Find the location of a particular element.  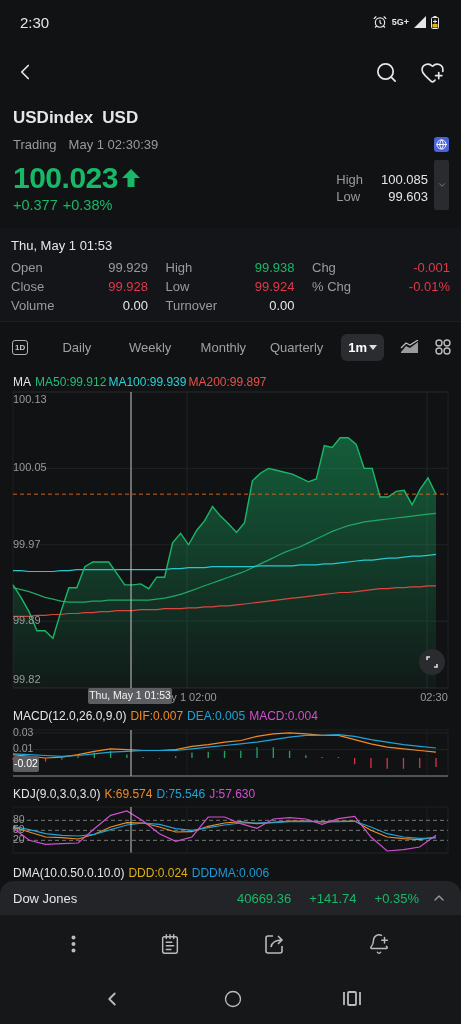

ma-value: MA50:99.912 is located at coordinates (71, 382).